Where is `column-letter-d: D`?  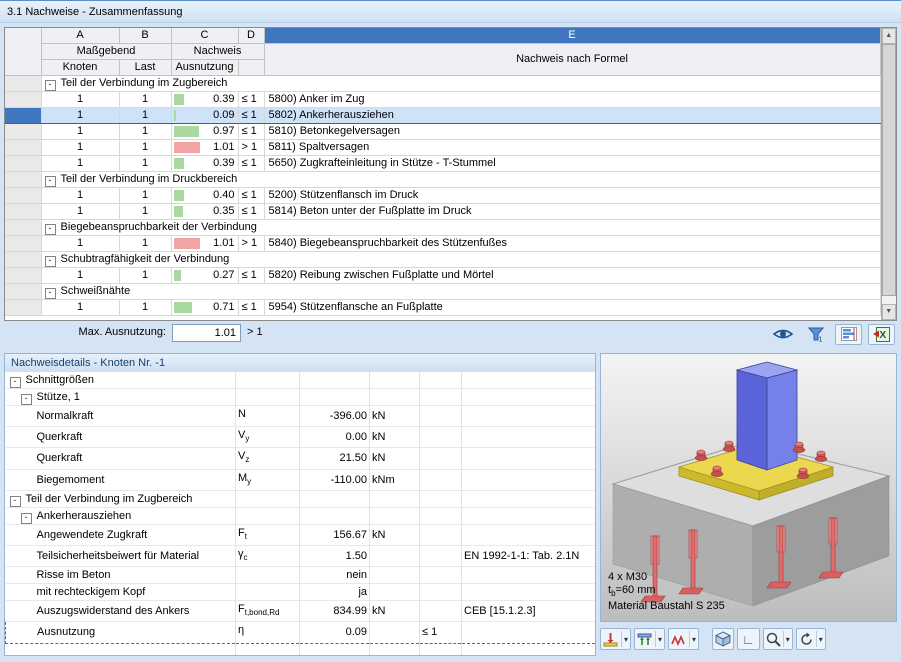
column-letter-d: D is located at coordinates (251, 36).